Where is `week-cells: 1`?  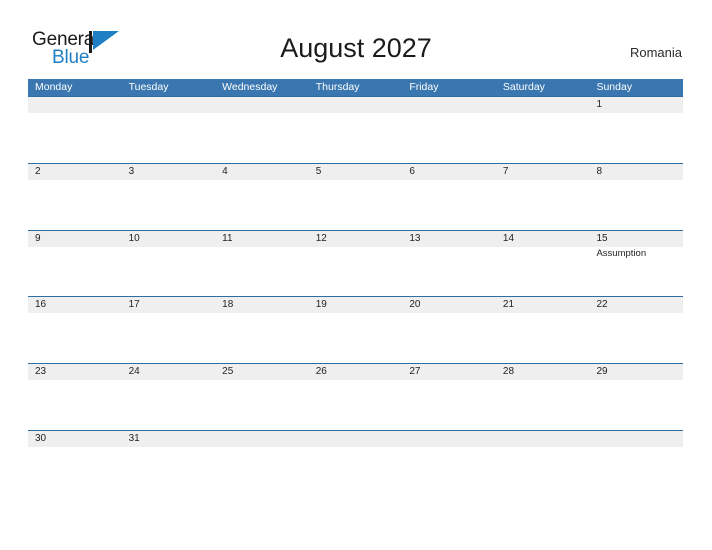 week-cells: 1 is located at coordinates (356, 130).